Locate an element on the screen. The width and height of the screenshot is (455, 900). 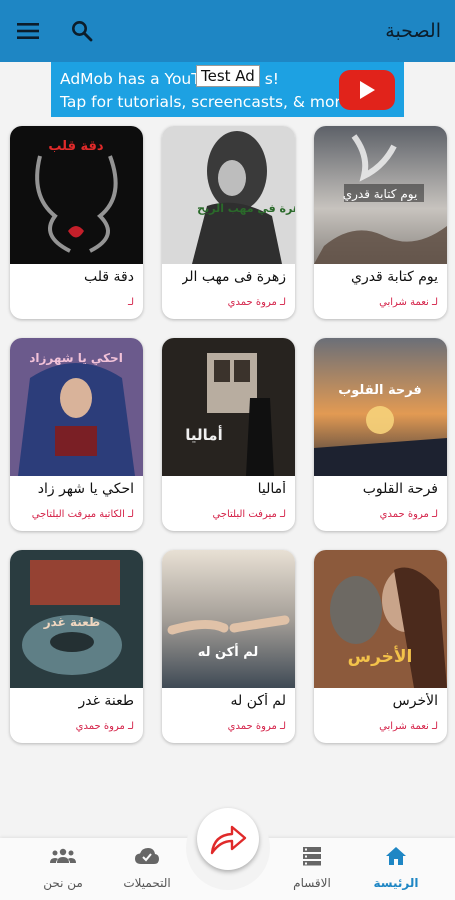
app-bar: الصحبة is located at coordinates (227, 31).